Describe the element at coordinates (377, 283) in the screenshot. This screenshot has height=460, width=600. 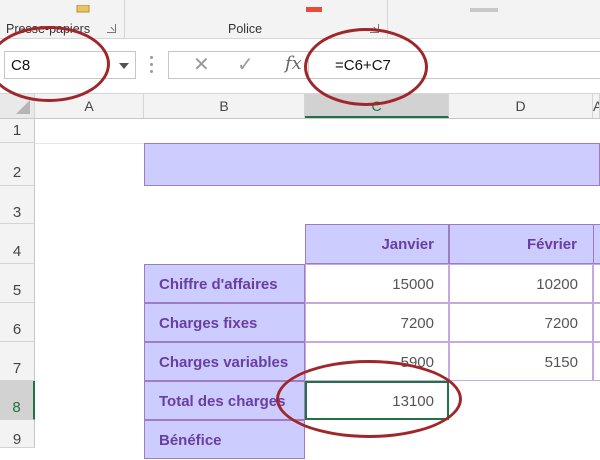
I see `cell-c5: 15000` at that location.